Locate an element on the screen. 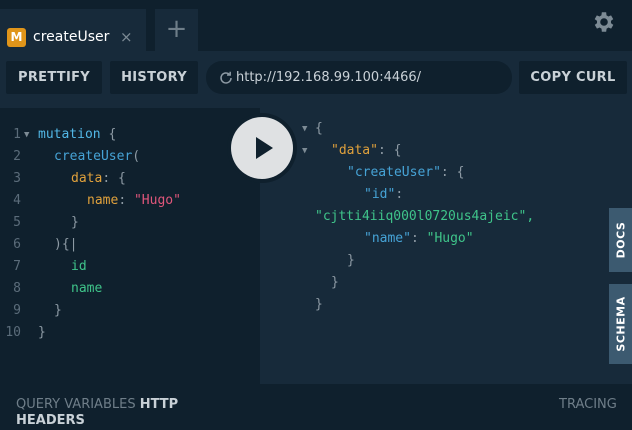 This screenshot has width=632, height=430. result-line: "name": "Hugo" is located at coordinates (419, 239).